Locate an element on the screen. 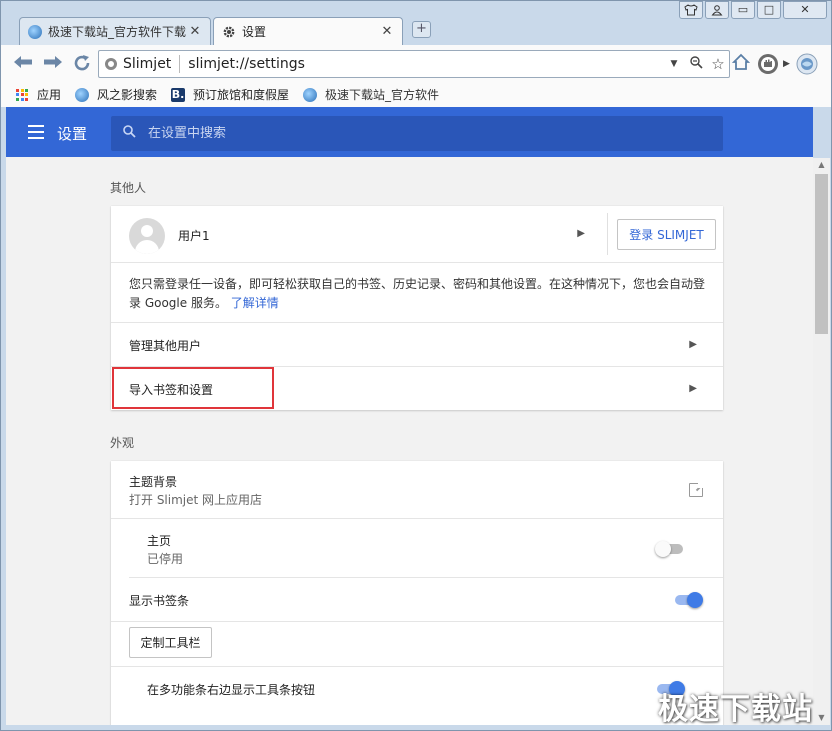 The height and width of the screenshot is (731, 832). close-window-button: ✕ is located at coordinates (805, 10).